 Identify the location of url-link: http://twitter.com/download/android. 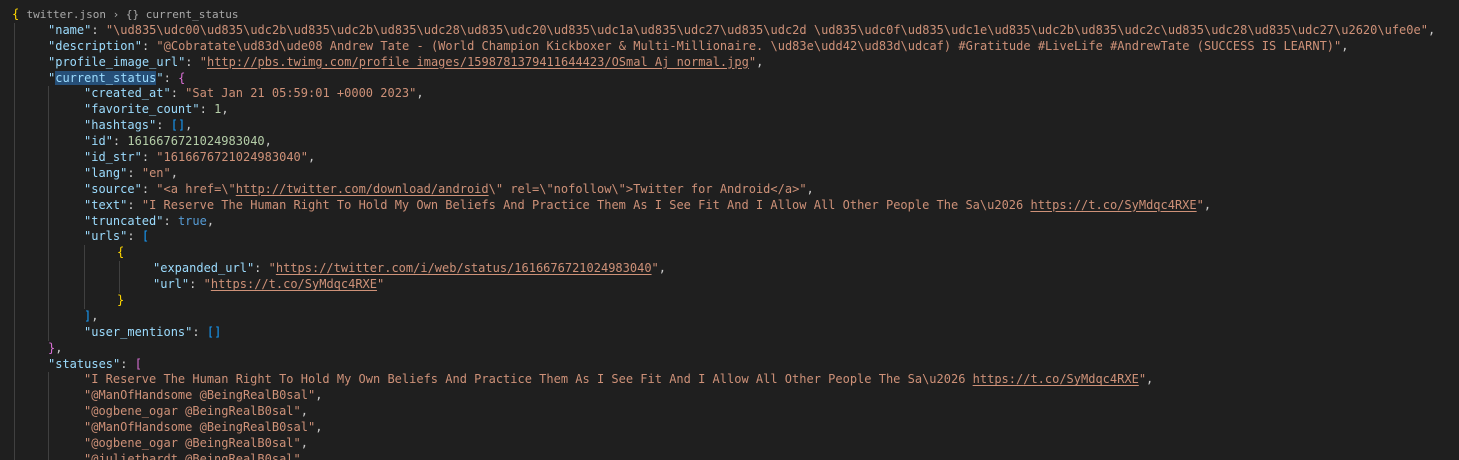
(362, 189).